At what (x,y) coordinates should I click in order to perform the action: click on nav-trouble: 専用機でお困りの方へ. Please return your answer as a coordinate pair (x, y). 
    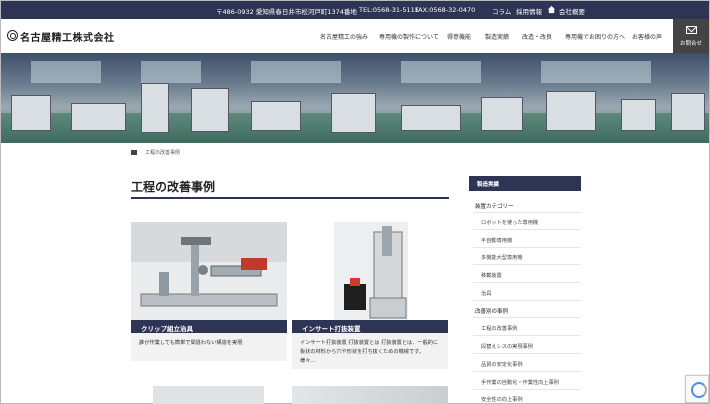
    Looking at the image, I should click on (595, 36).